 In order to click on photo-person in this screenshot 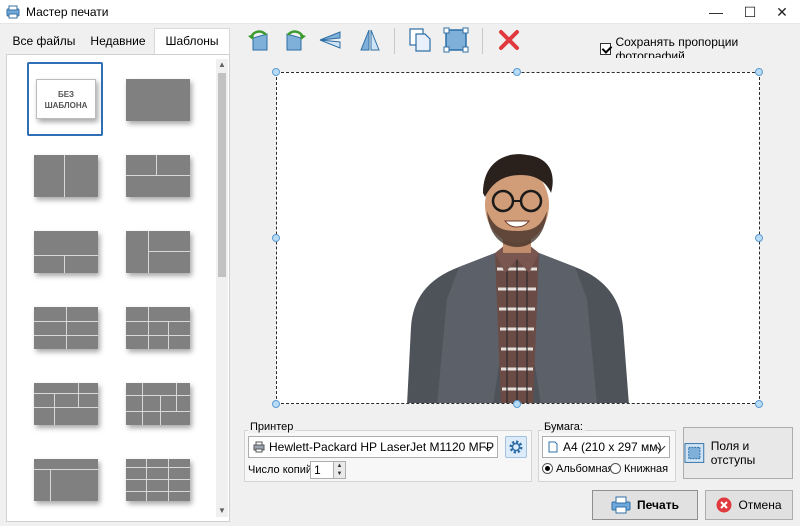, I will do `click(517, 276)`.